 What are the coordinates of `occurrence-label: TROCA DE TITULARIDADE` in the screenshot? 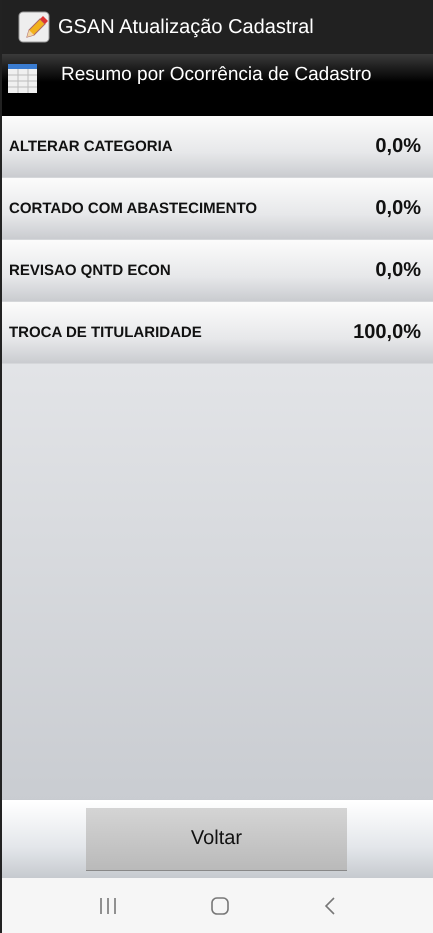 It's located at (105, 332).